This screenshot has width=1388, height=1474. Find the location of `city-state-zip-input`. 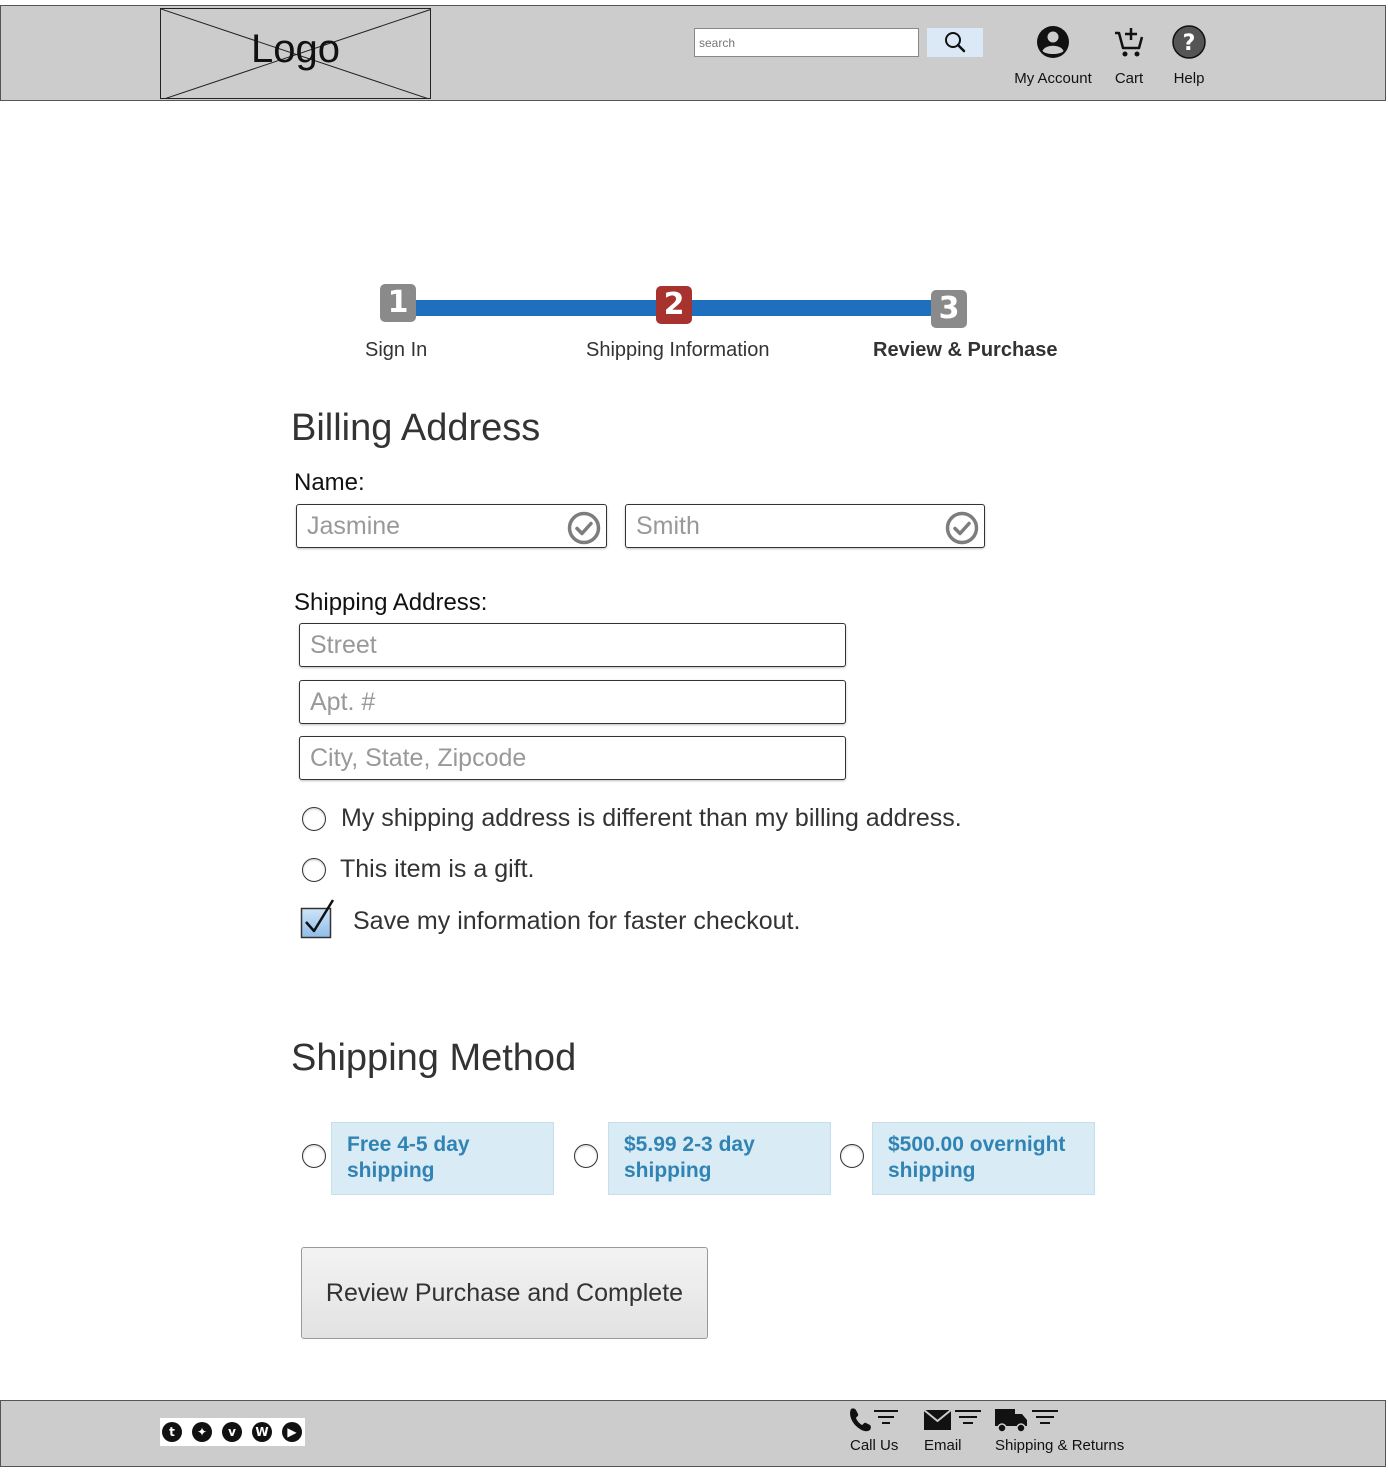

city-state-zip-input is located at coordinates (572, 758).